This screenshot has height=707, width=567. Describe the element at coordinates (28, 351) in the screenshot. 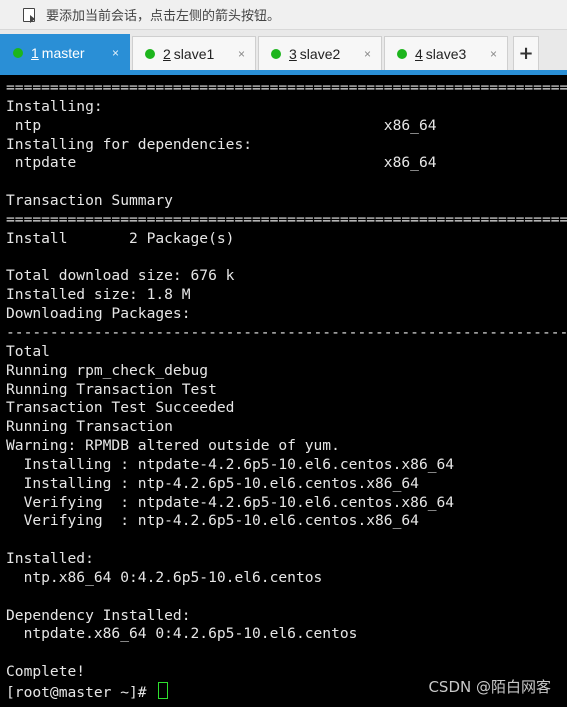

I see `terminal-line: Total` at that location.